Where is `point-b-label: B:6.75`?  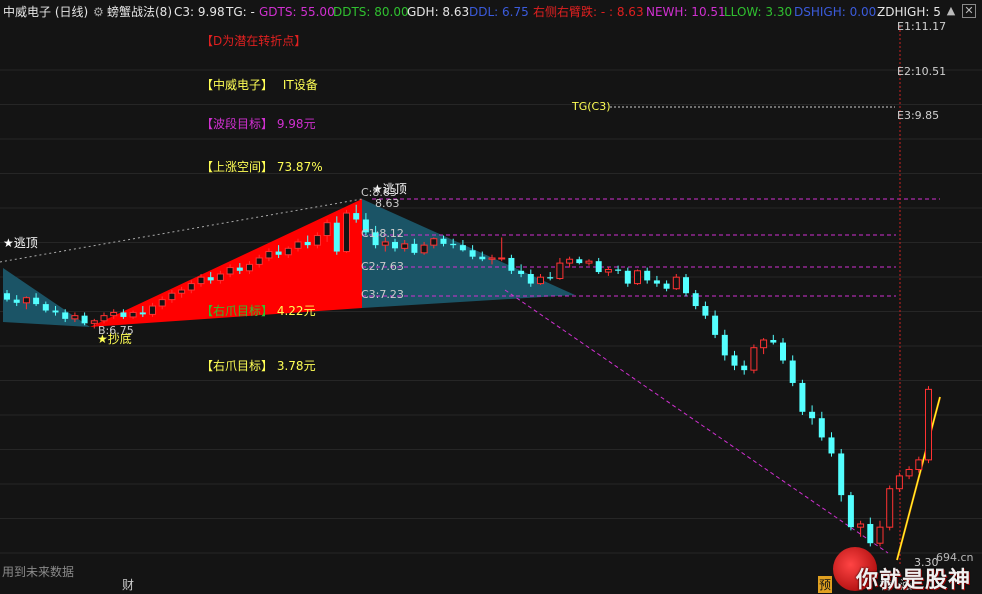 point-b-label: B:6.75 is located at coordinates (116, 330).